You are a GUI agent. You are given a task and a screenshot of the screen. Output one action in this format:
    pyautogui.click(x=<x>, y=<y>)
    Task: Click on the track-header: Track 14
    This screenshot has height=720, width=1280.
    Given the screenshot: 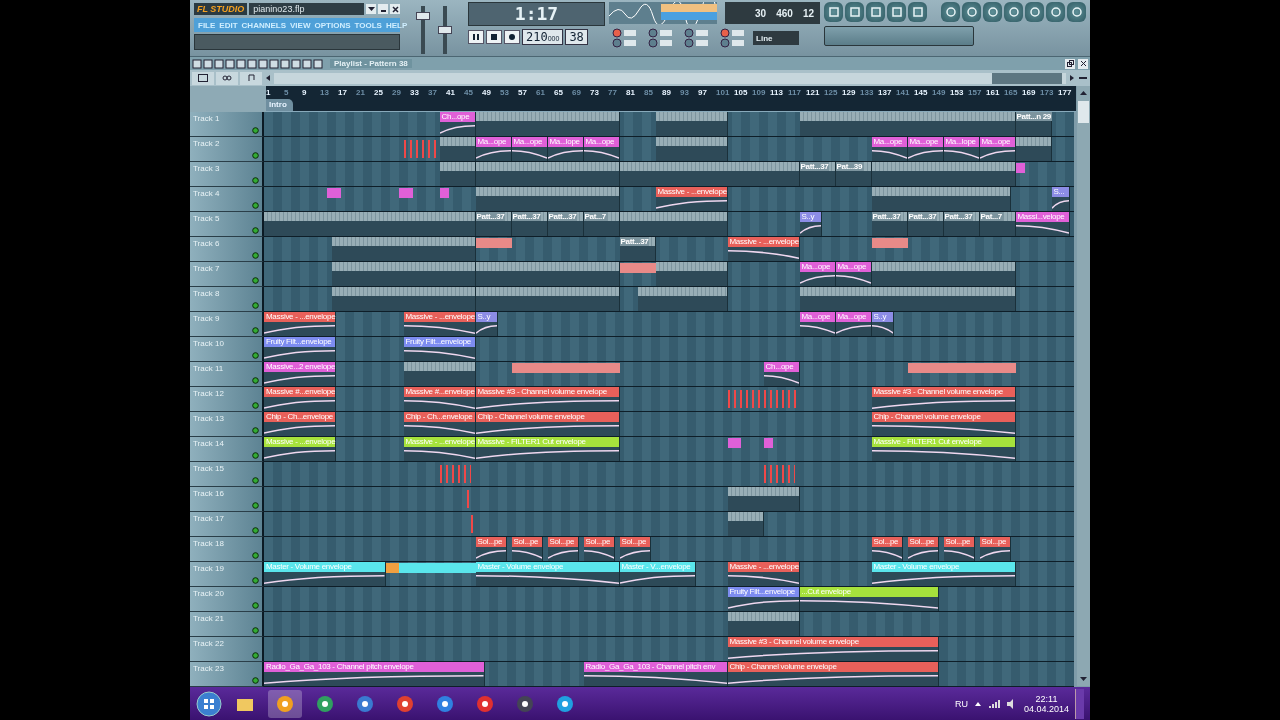 What is the action you would take?
    pyautogui.click(x=227, y=449)
    